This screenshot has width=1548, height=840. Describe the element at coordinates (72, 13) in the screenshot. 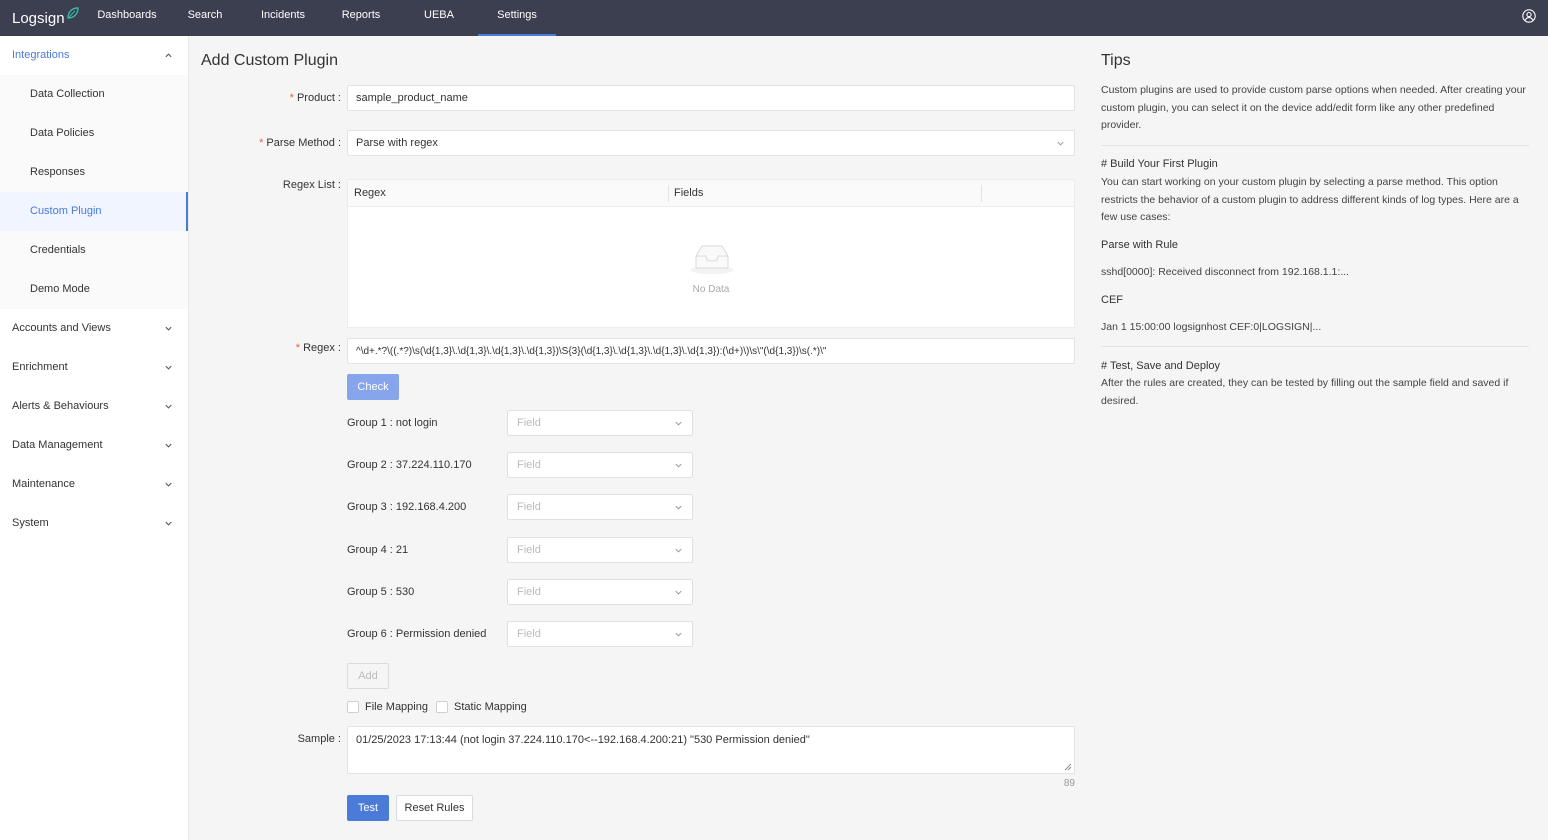

I see `leaf-logo-icon` at that location.